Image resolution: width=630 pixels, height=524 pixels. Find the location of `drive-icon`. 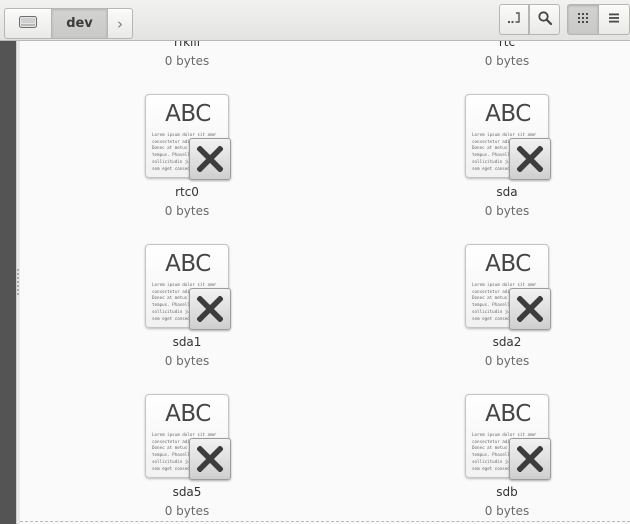

drive-icon is located at coordinates (28, 24).